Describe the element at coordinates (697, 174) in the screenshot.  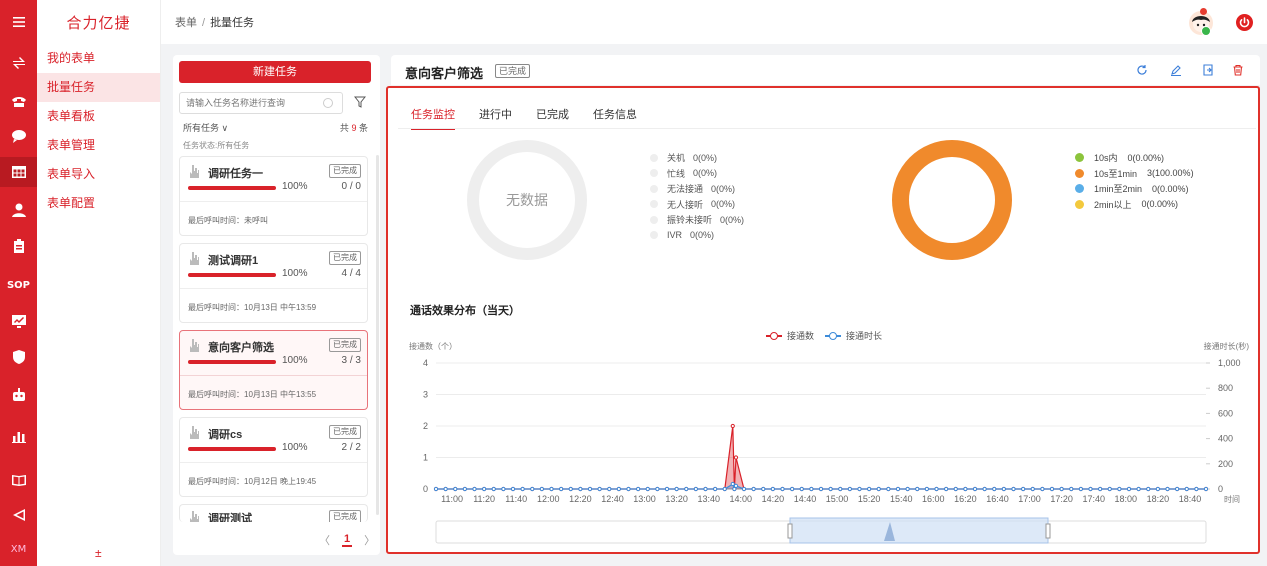
I see `legend-item: 忙线 0(0%)` at that location.